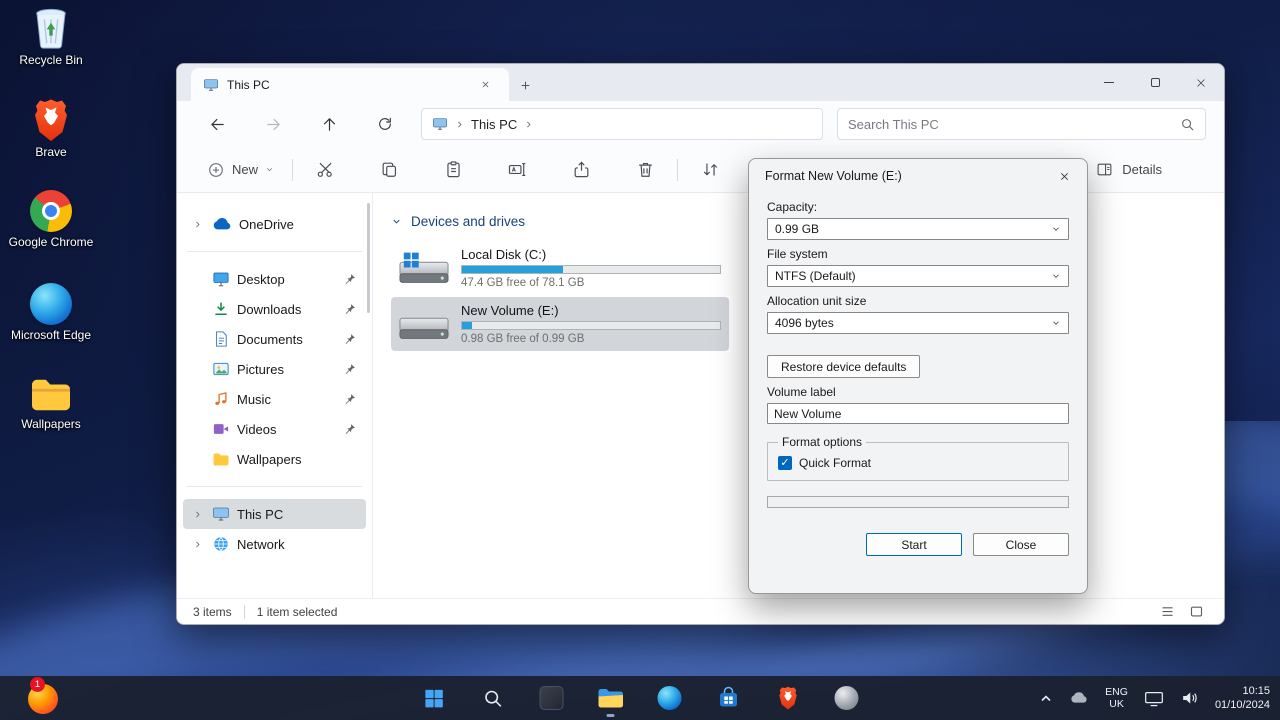  Describe the element at coordinates (51, 60) in the screenshot. I see `desktop-icon-label: Recycle Bin` at that location.